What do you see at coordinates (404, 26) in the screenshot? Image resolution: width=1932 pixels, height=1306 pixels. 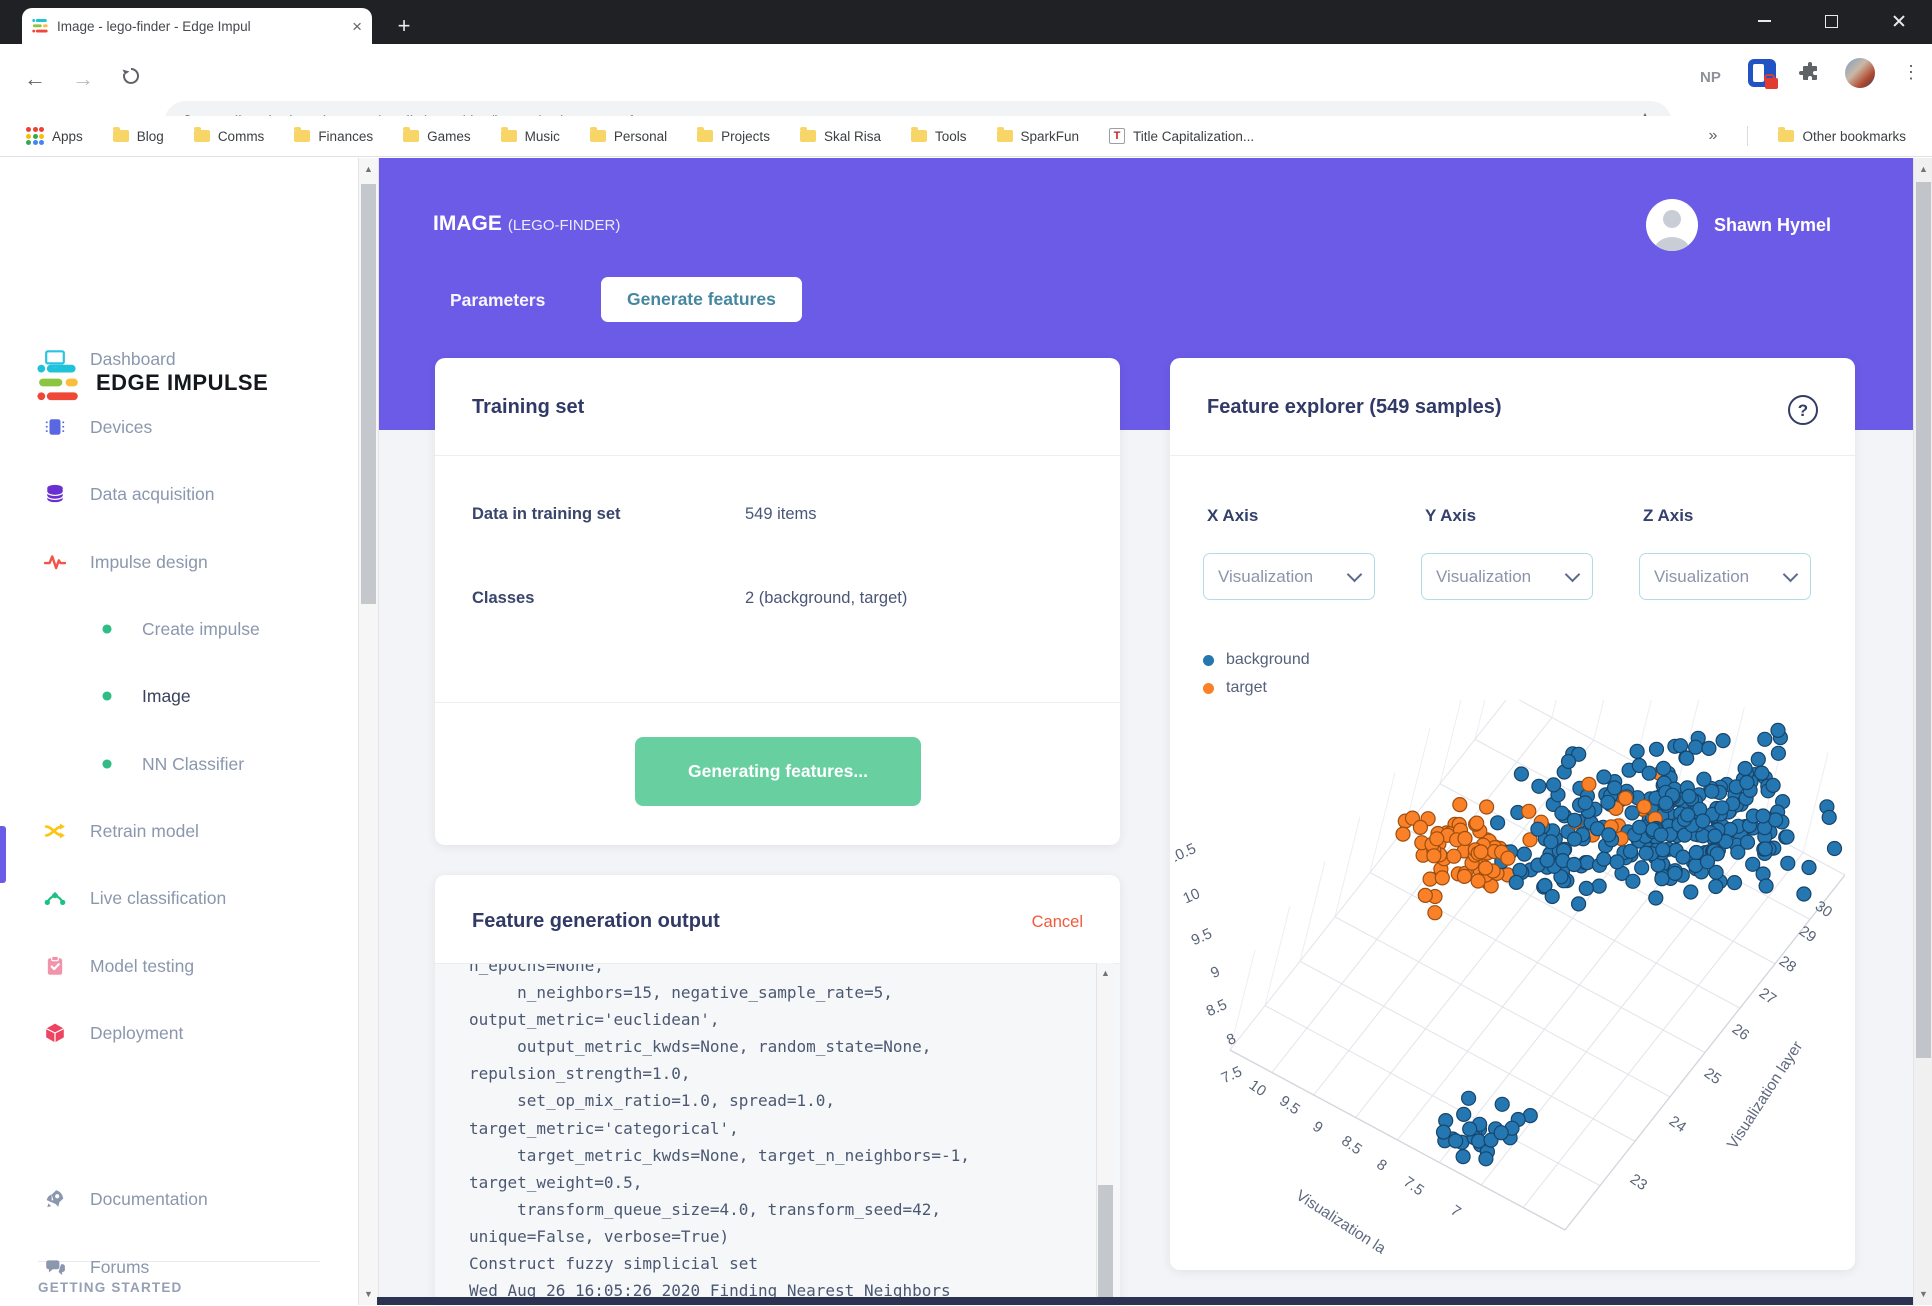 I see `new-tab-button: +` at bounding box center [404, 26].